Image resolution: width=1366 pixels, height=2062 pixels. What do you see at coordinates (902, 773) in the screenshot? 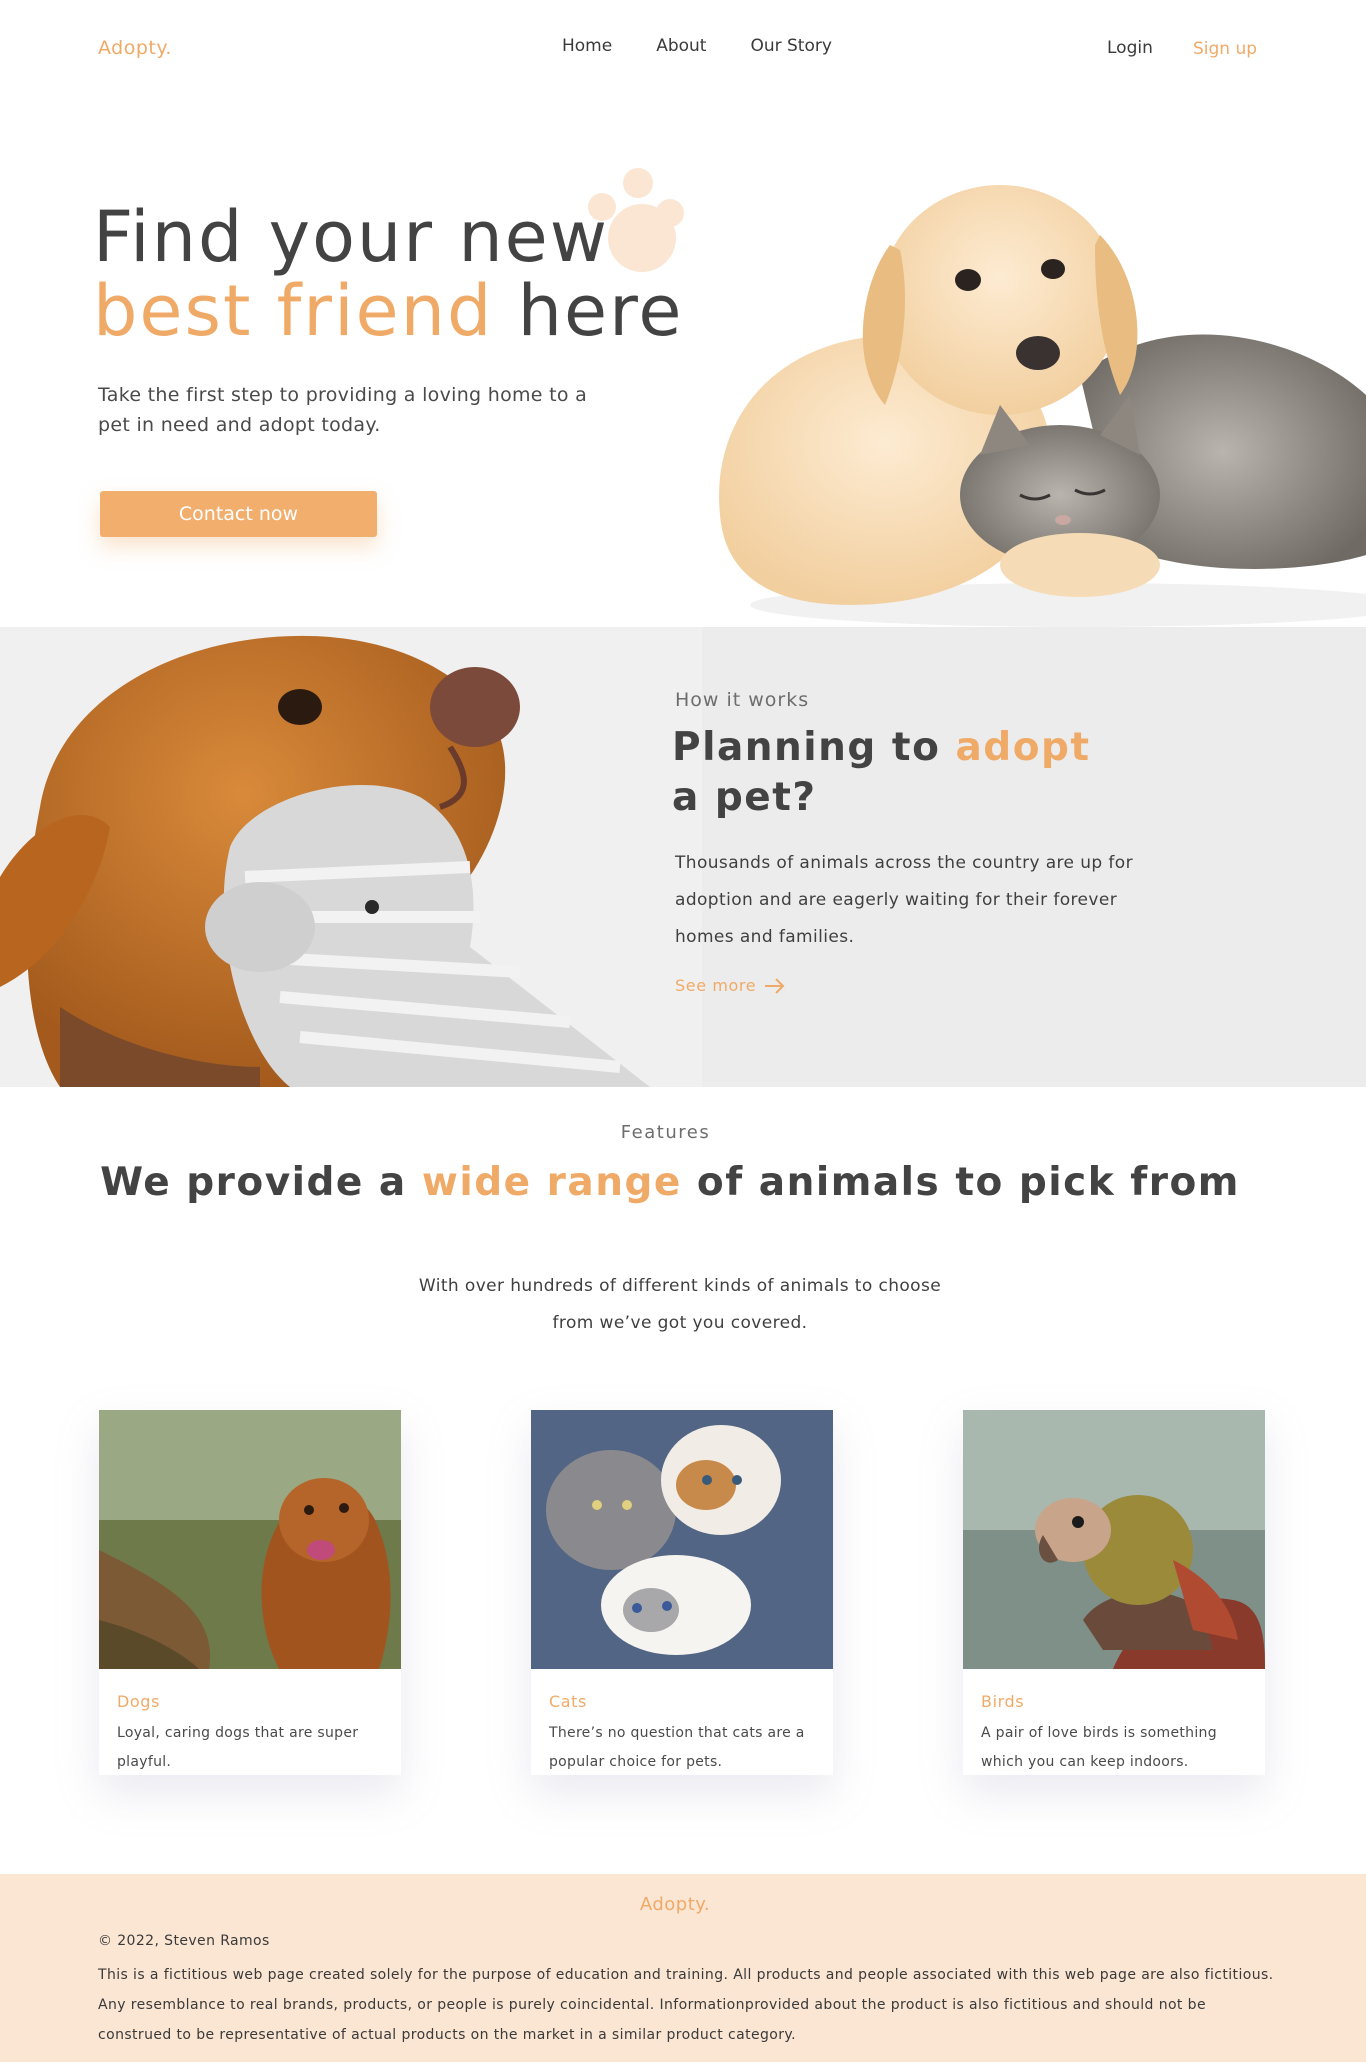
I see `how-it-works-title: Planning to adopt a pet?` at bounding box center [902, 773].